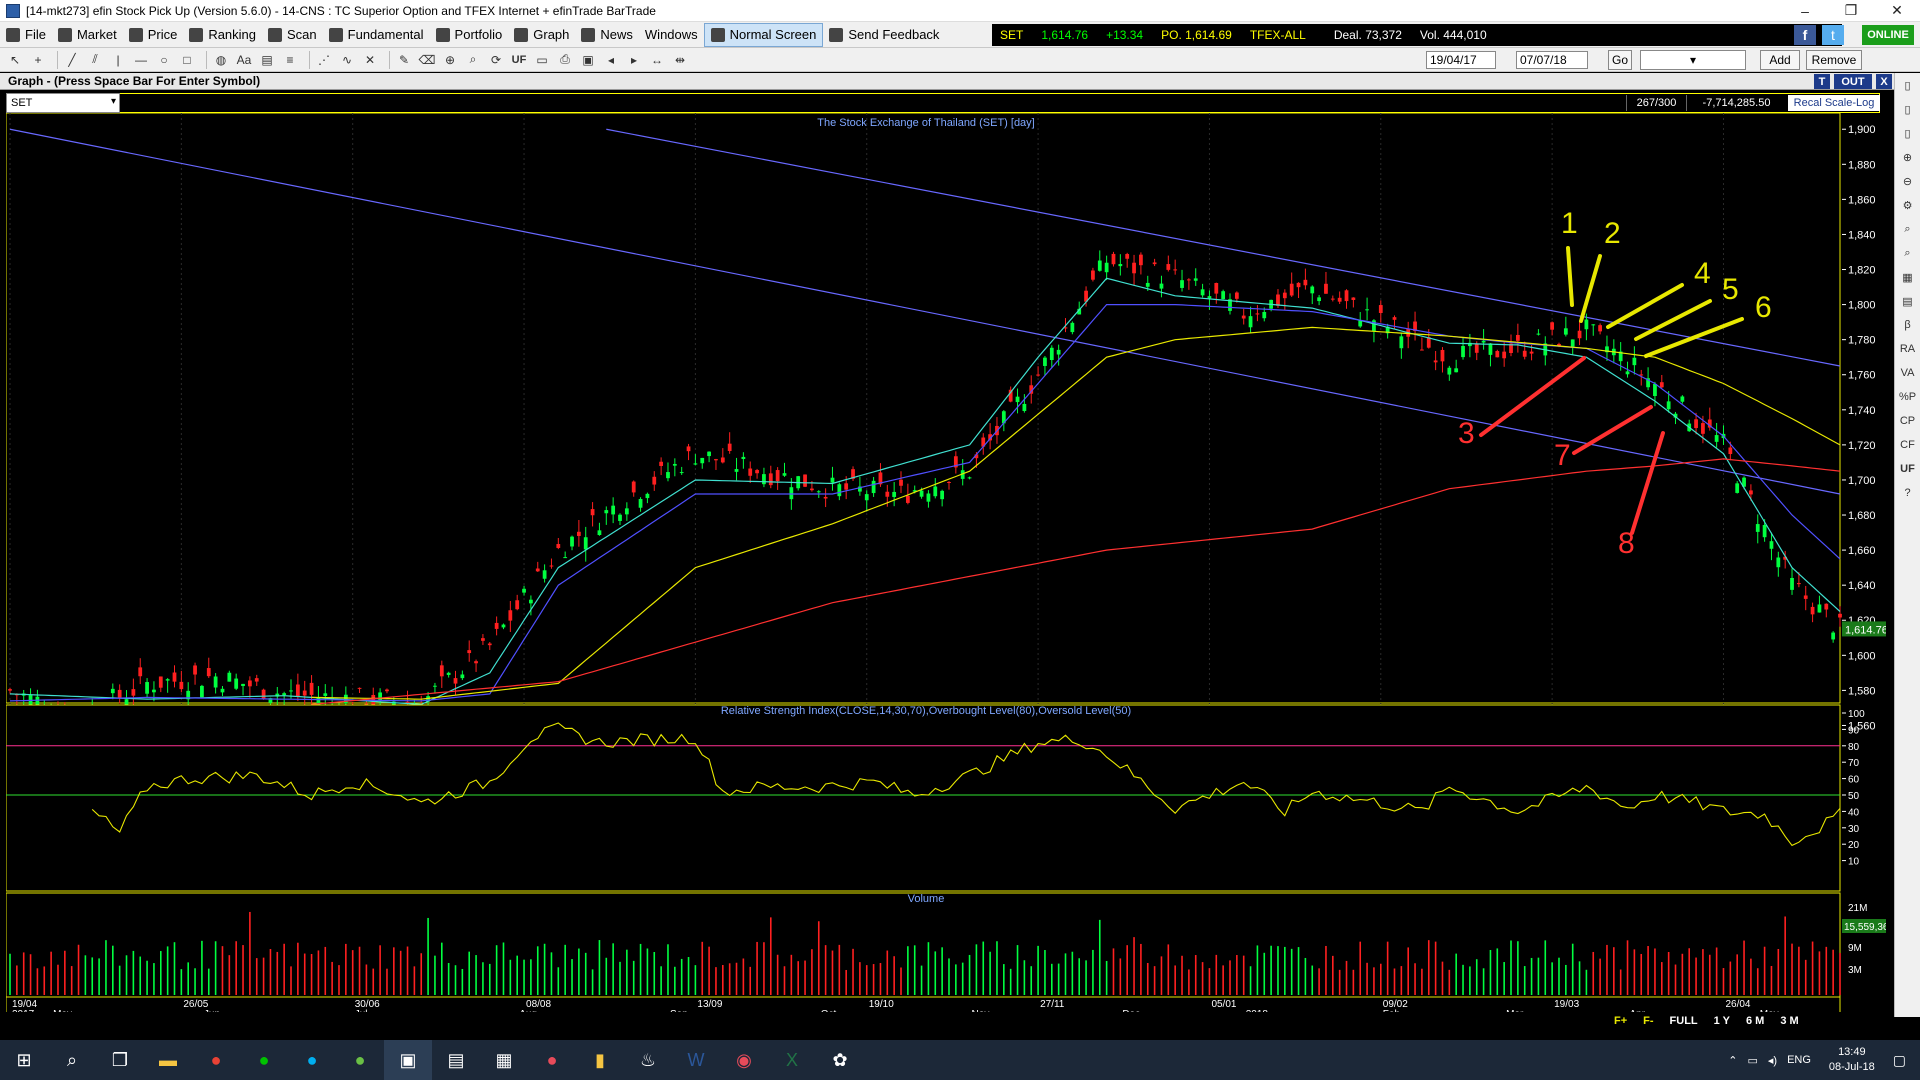 This screenshot has height=1080, width=1920. Describe the element at coordinates (450, 60) in the screenshot. I see `zoom-icon: ⊕` at that location.